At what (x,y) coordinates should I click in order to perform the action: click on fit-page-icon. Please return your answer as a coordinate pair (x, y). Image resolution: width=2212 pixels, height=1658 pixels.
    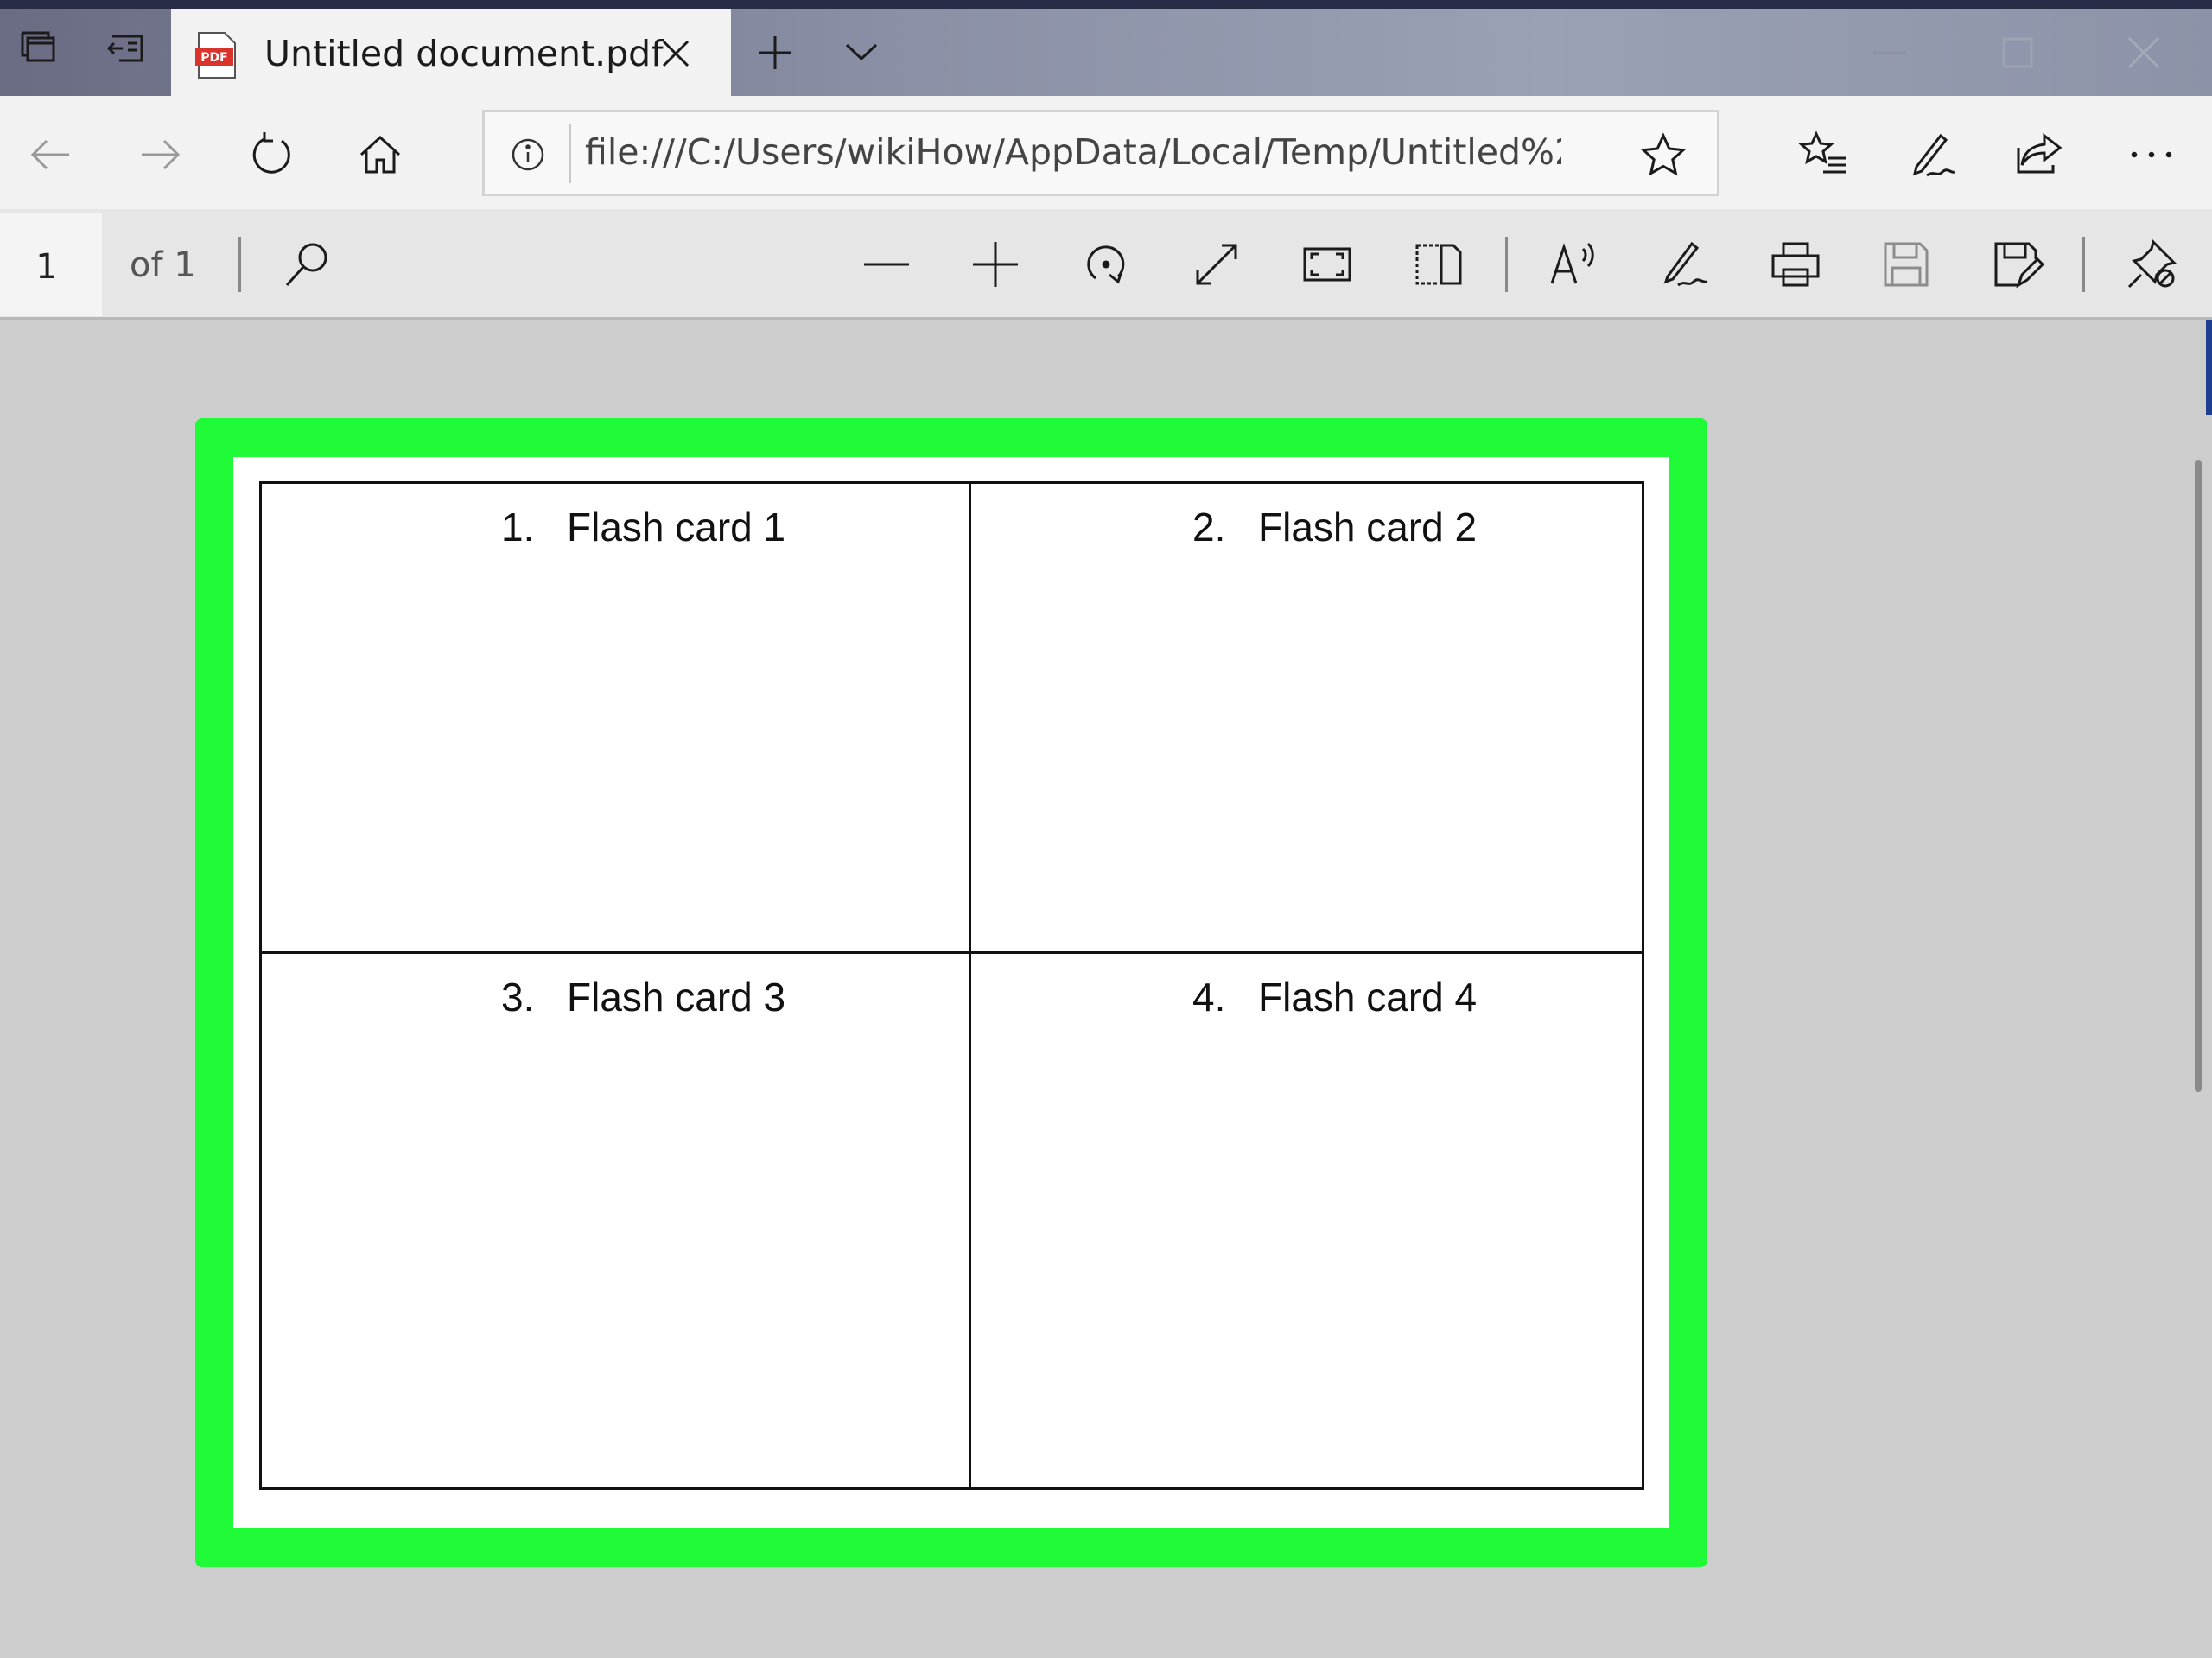
    Looking at the image, I should click on (1216, 264).